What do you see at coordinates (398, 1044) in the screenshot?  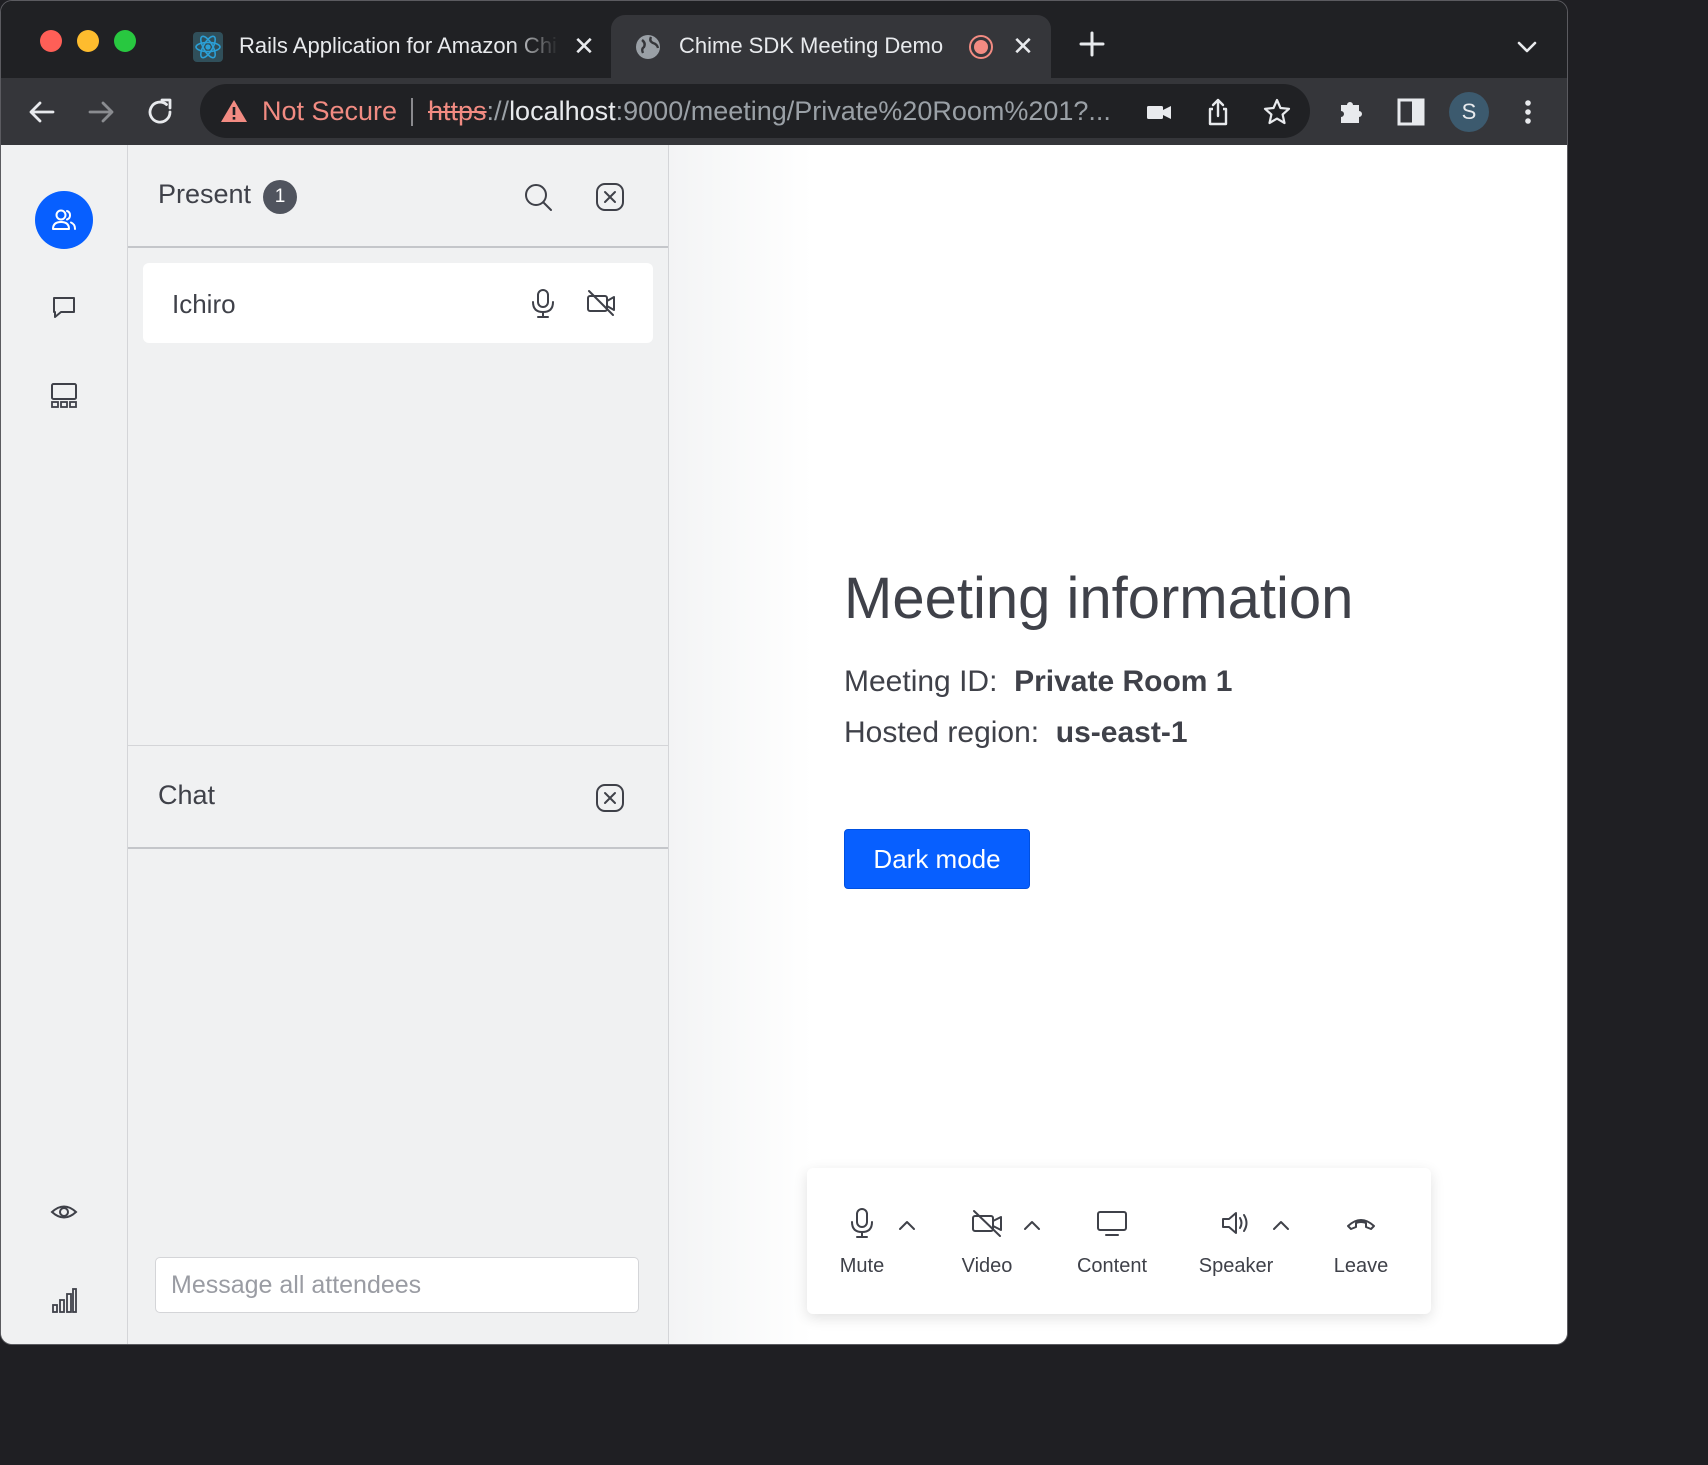 I see `chat-panel: Chat` at bounding box center [398, 1044].